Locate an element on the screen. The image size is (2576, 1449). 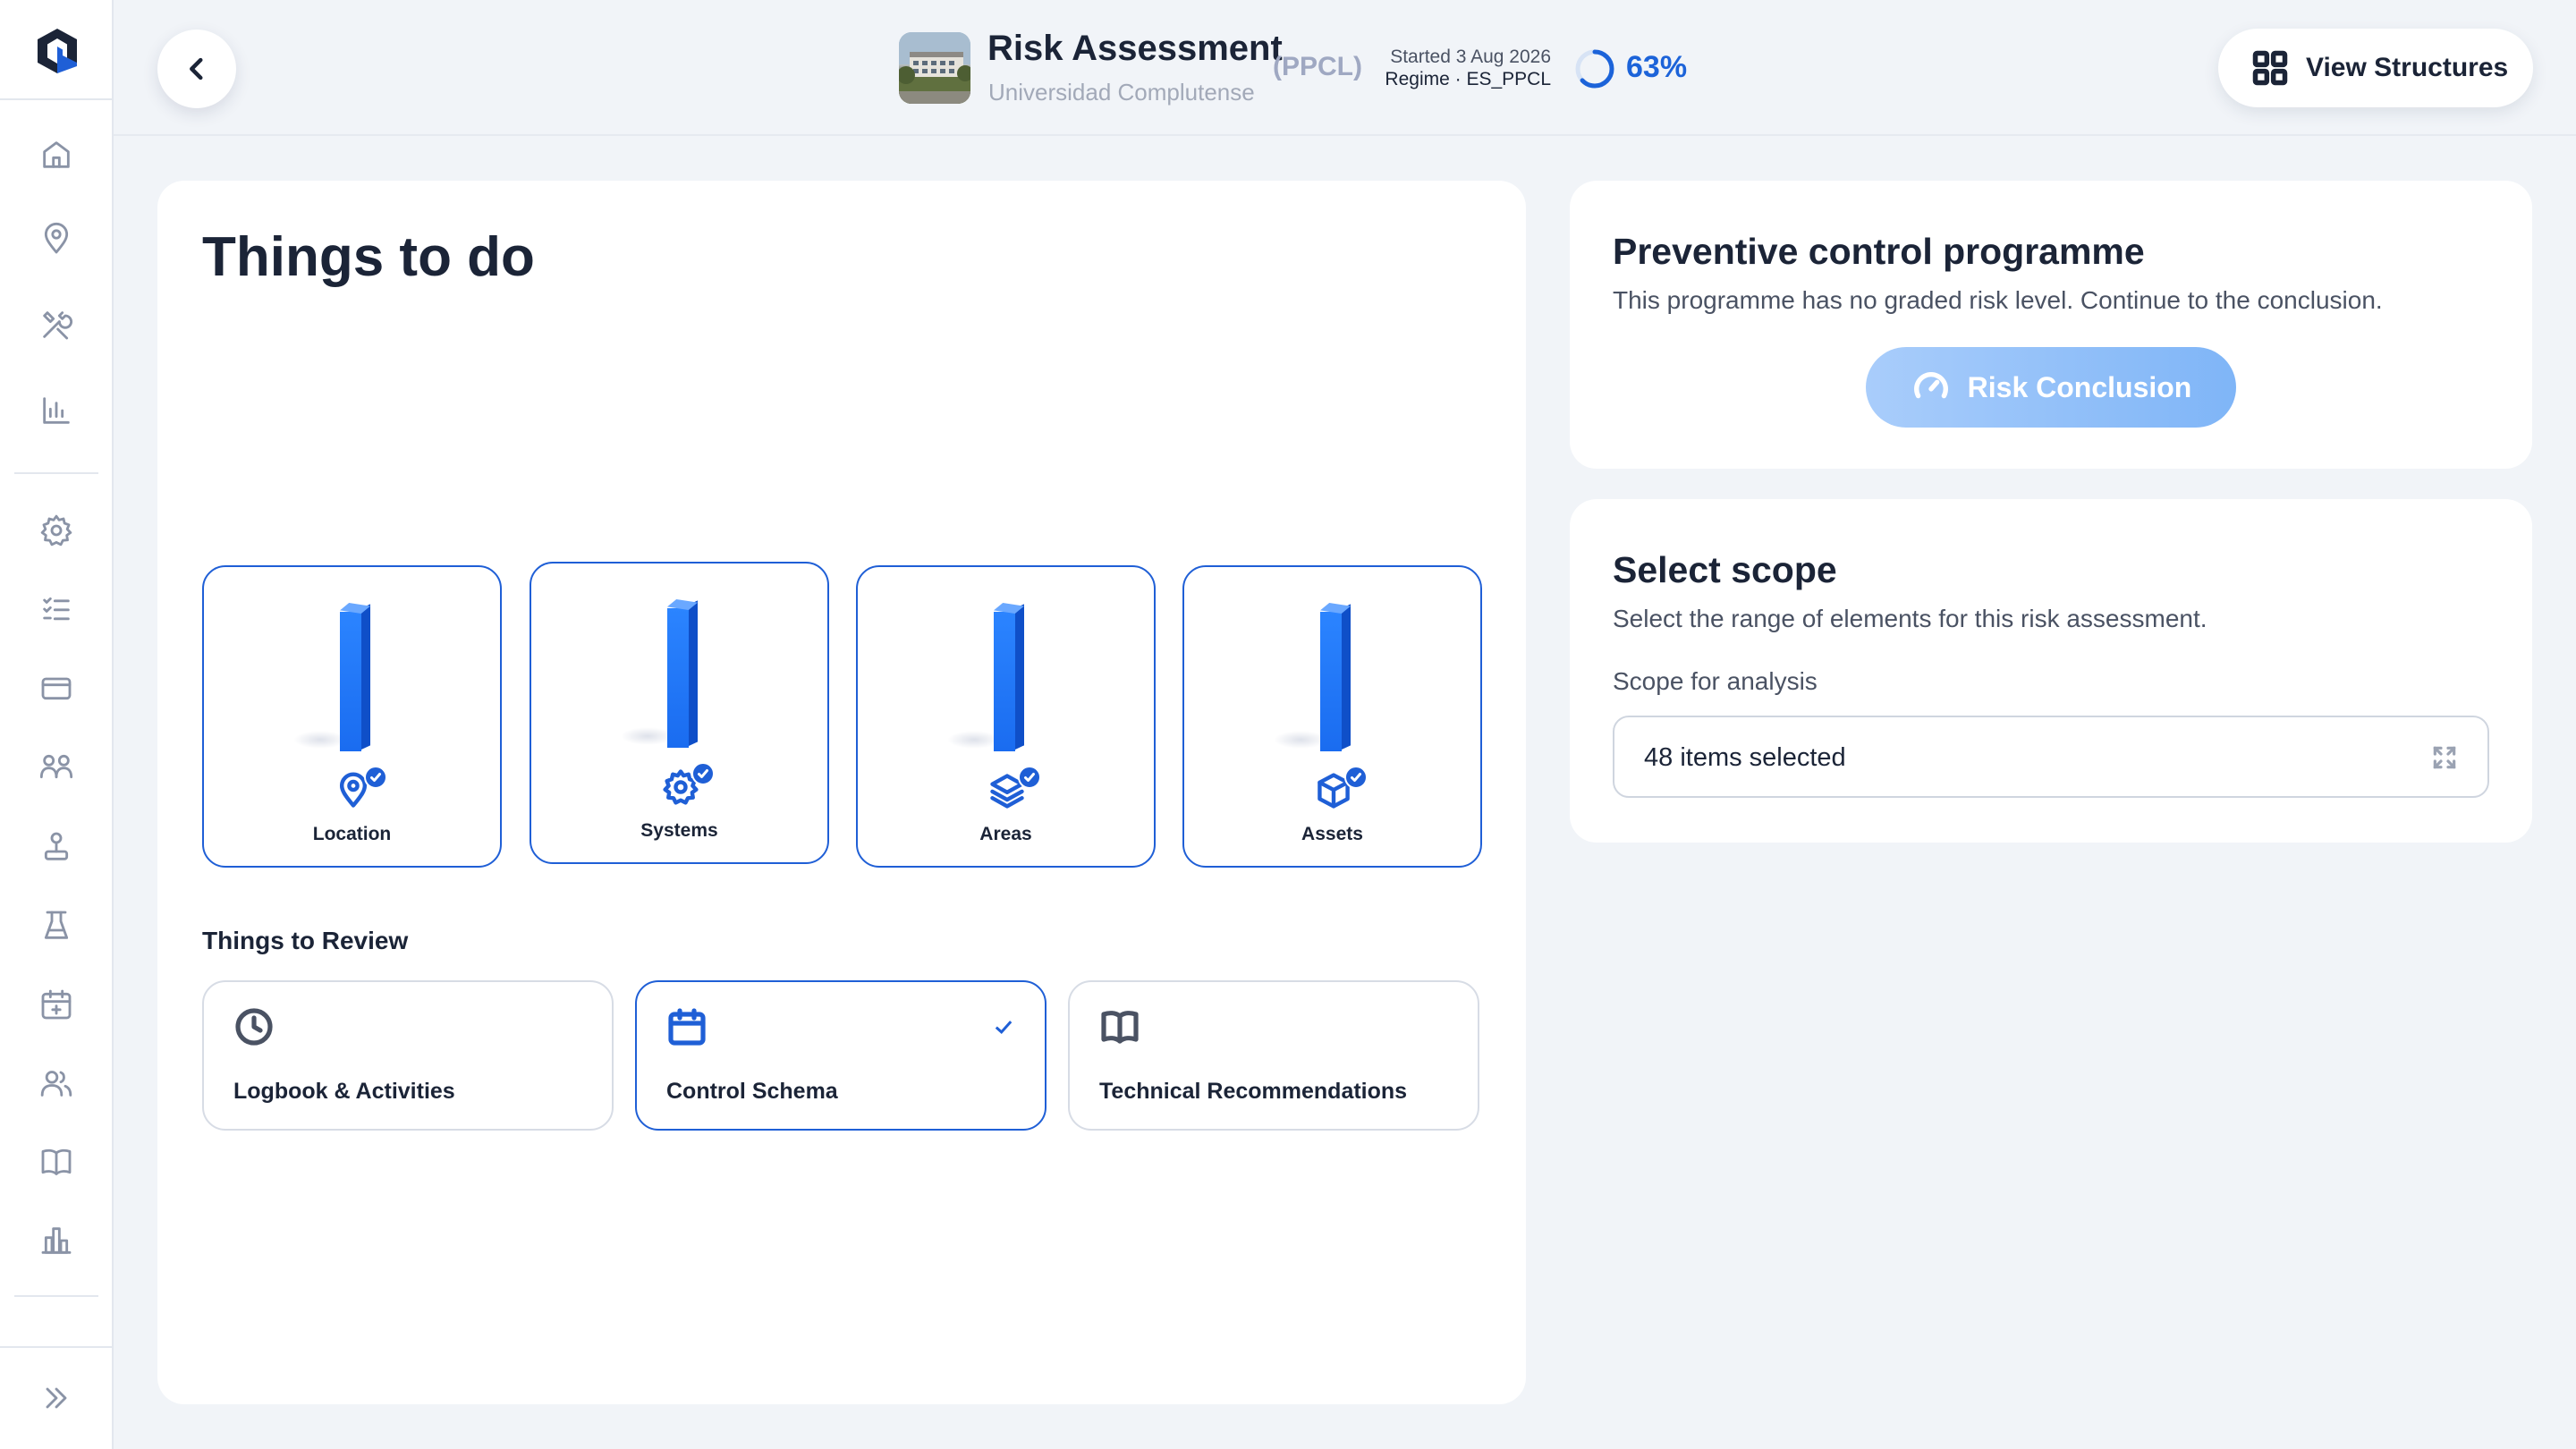
card-systems: Systems is located at coordinates (679, 713).